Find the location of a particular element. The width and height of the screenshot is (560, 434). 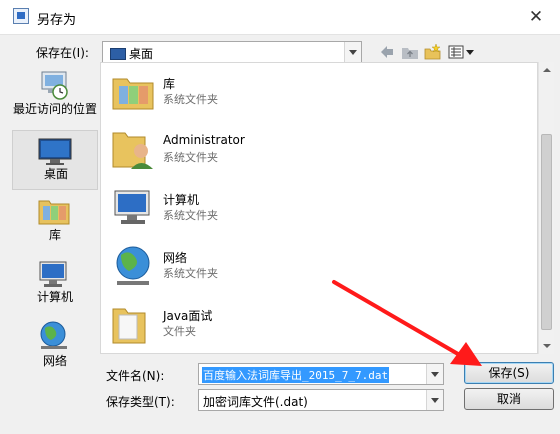

places-bar: 最近访问的位置 桌面 库 计算机 网络 is located at coordinates (55, 221).